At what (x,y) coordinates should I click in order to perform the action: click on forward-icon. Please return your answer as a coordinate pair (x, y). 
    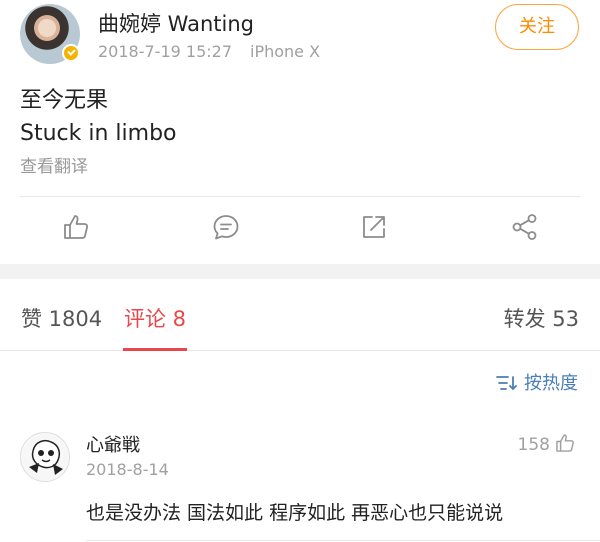
    Looking at the image, I should click on (525, 227).